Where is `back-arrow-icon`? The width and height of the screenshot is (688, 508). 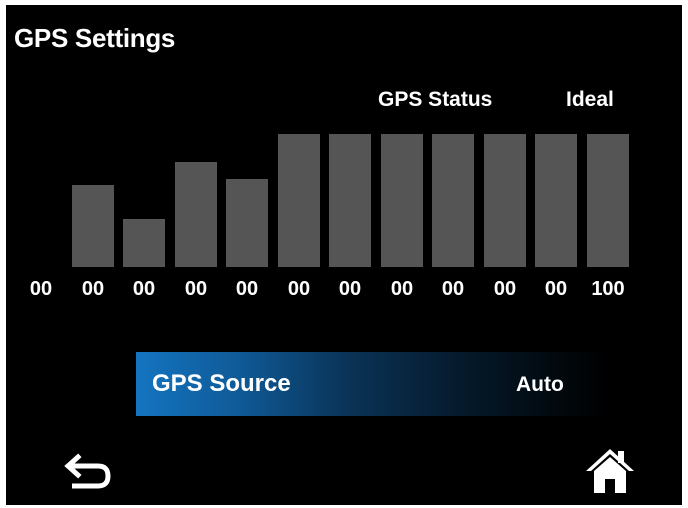
back-arrow-icon is located at coordinates (87, 471).